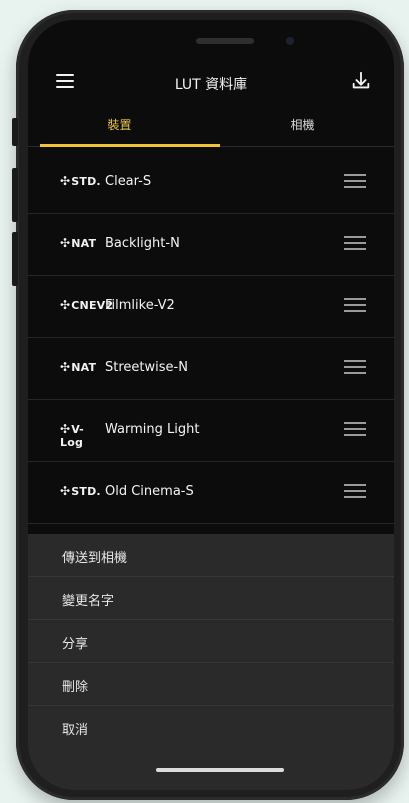 The width and height of the screenshot is (409, 803). Describe the element at coordinates (72, 435) in the screenshot. I see `lut-type-badge: ✣V-Log` at that location.